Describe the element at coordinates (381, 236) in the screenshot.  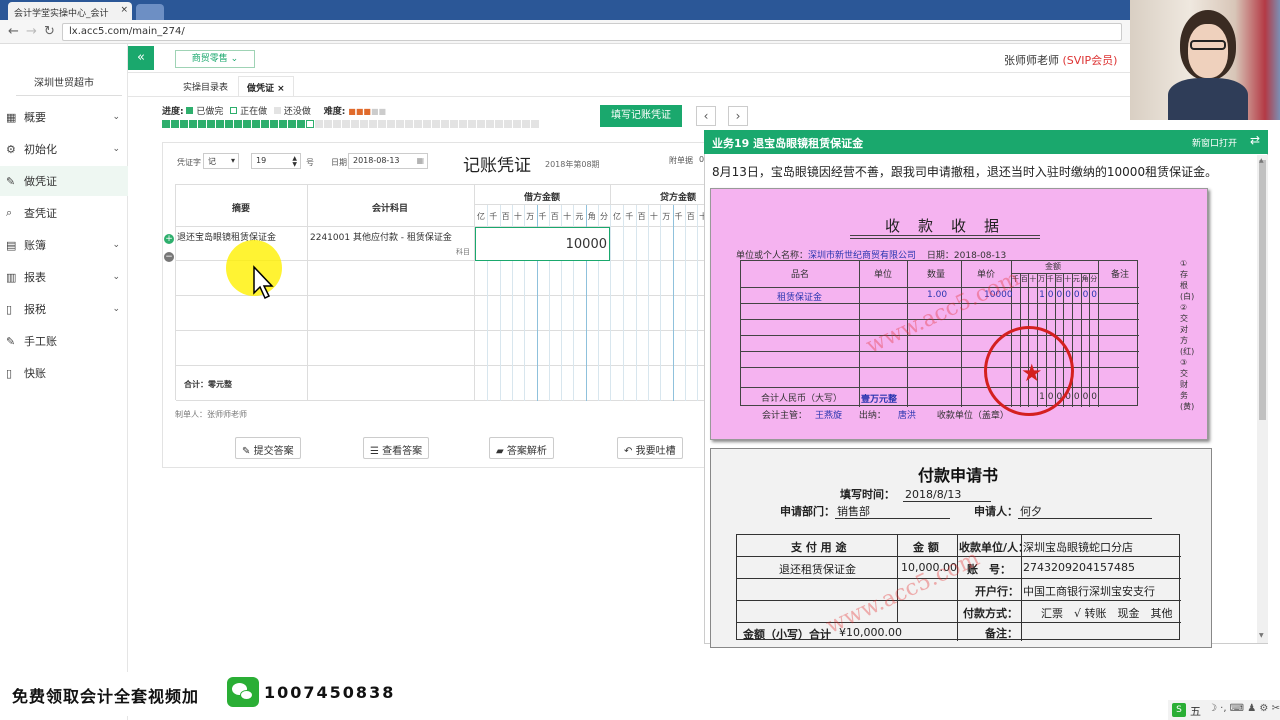
I see `row-account: 2241001 其他应付款 - 租赁保证金` at that location.